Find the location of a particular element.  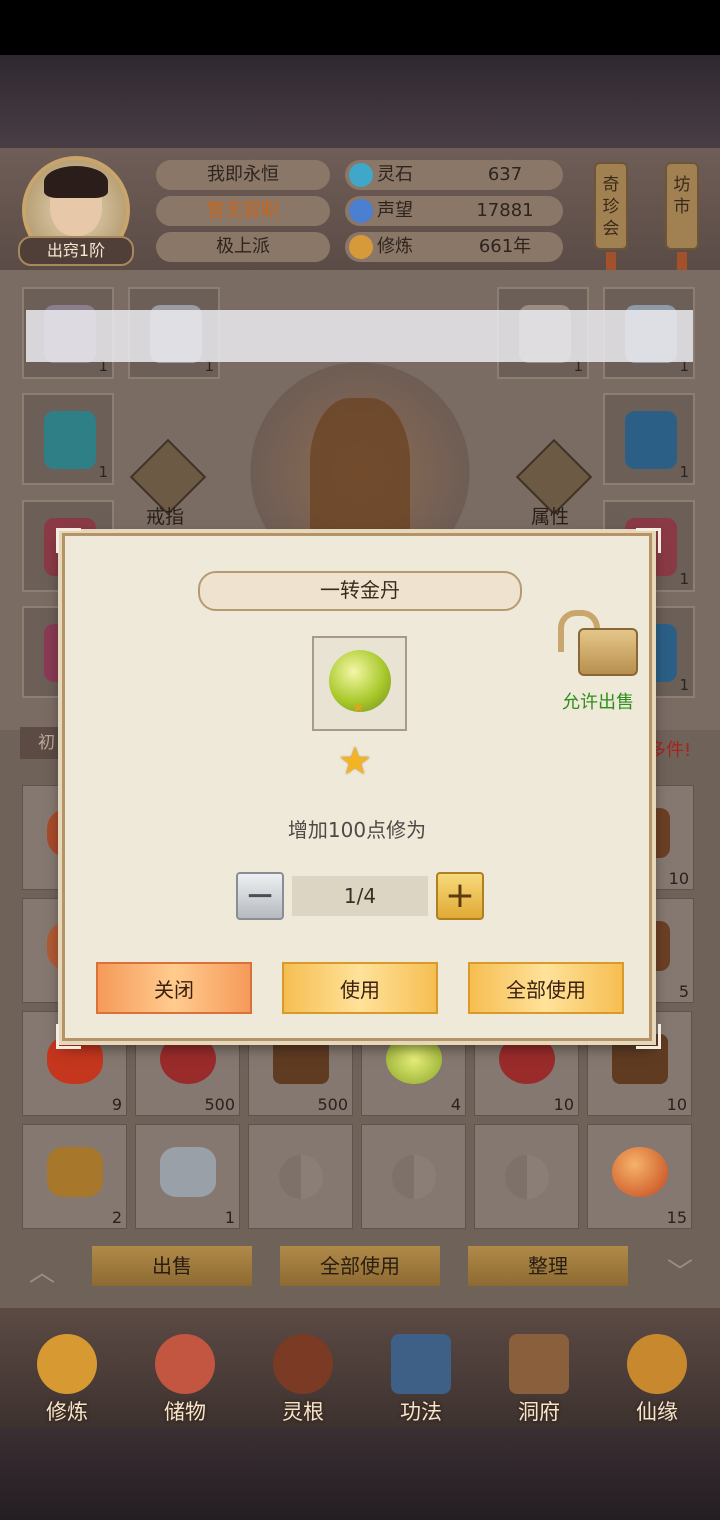

top-decoration is located at coordinates (360, 102).